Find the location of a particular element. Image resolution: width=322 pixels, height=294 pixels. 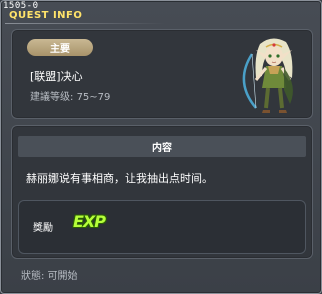

level-label: 建議等级: is located at coordinates (52, 97).